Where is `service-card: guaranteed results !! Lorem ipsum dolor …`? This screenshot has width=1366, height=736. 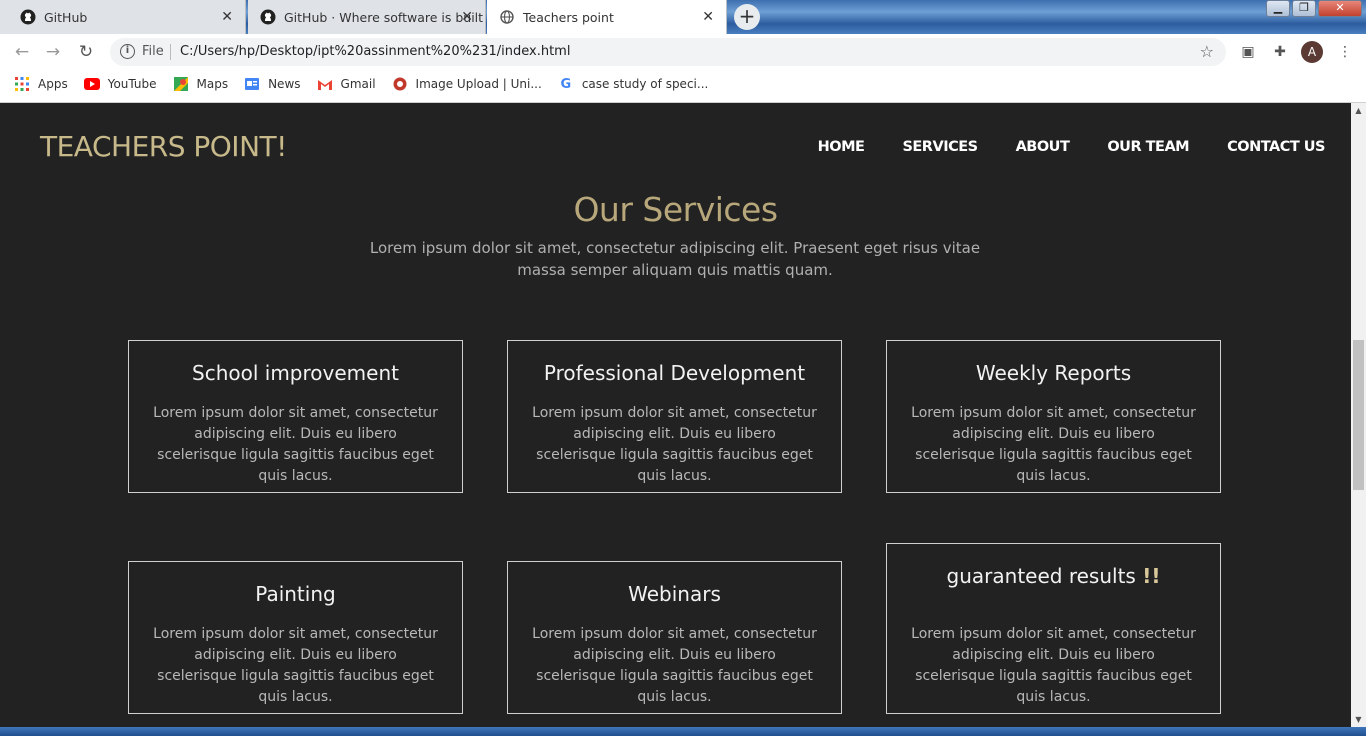 service-card: guaranteed results !! Lorem ipsum dolor … is located at coordinates (1053, 628).